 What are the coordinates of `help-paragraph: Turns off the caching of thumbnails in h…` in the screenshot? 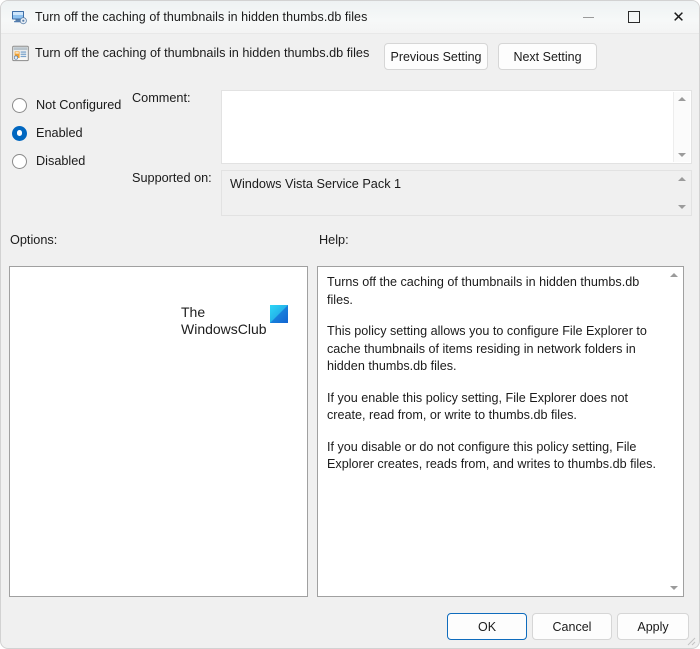 It's located at (483, 291).